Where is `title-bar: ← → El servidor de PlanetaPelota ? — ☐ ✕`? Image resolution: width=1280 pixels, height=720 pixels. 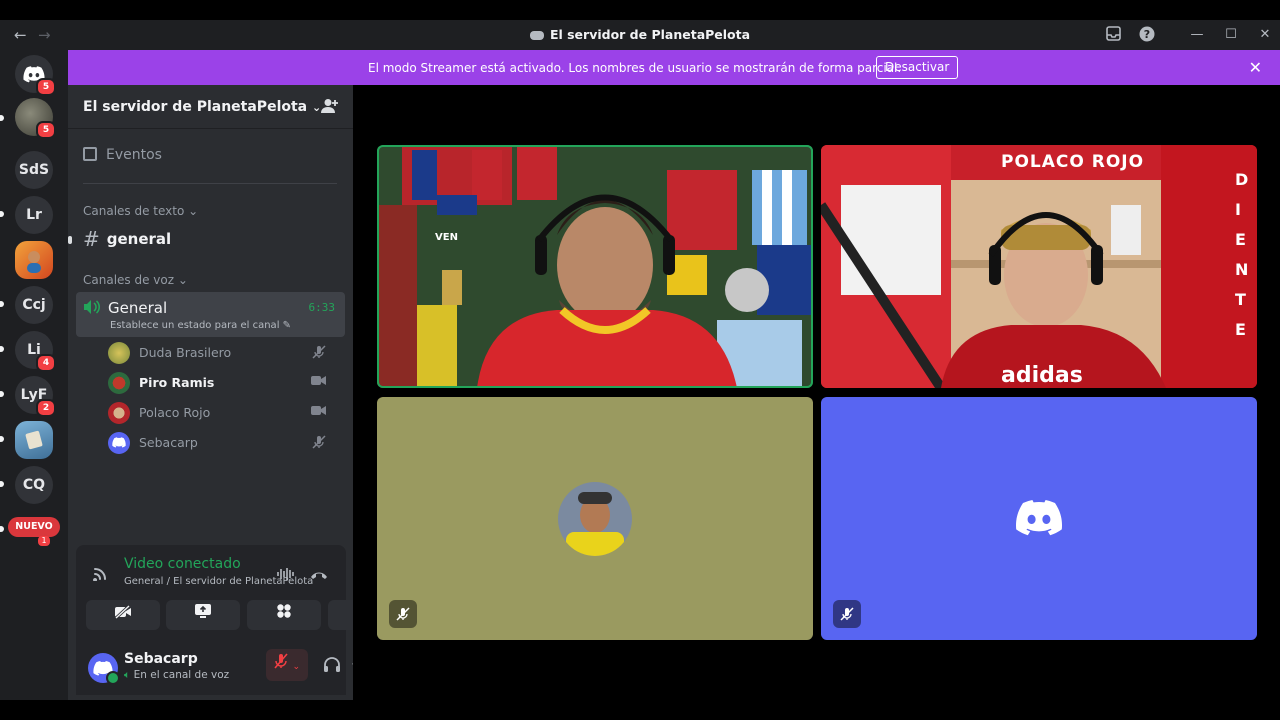 title-bar: ← → El servidor de PlanetaPelota ? — ☐ ✕ is located at coordinates (640, 35).